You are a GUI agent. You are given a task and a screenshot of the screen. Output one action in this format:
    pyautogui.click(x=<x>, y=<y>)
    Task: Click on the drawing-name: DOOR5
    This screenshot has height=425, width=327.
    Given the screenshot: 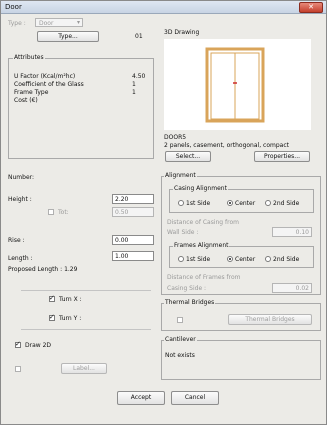 What is the action you would take?
    pyautogui.click(x=175, y=137)
    